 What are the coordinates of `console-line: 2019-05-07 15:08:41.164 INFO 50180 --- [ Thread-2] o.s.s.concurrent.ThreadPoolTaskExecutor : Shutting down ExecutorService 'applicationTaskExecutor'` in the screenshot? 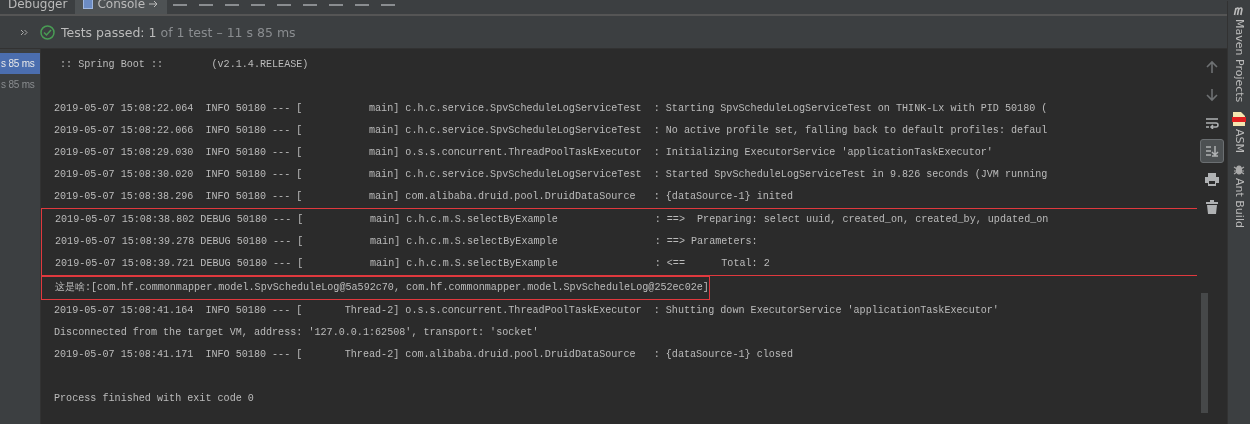 It's located at (526, 311).